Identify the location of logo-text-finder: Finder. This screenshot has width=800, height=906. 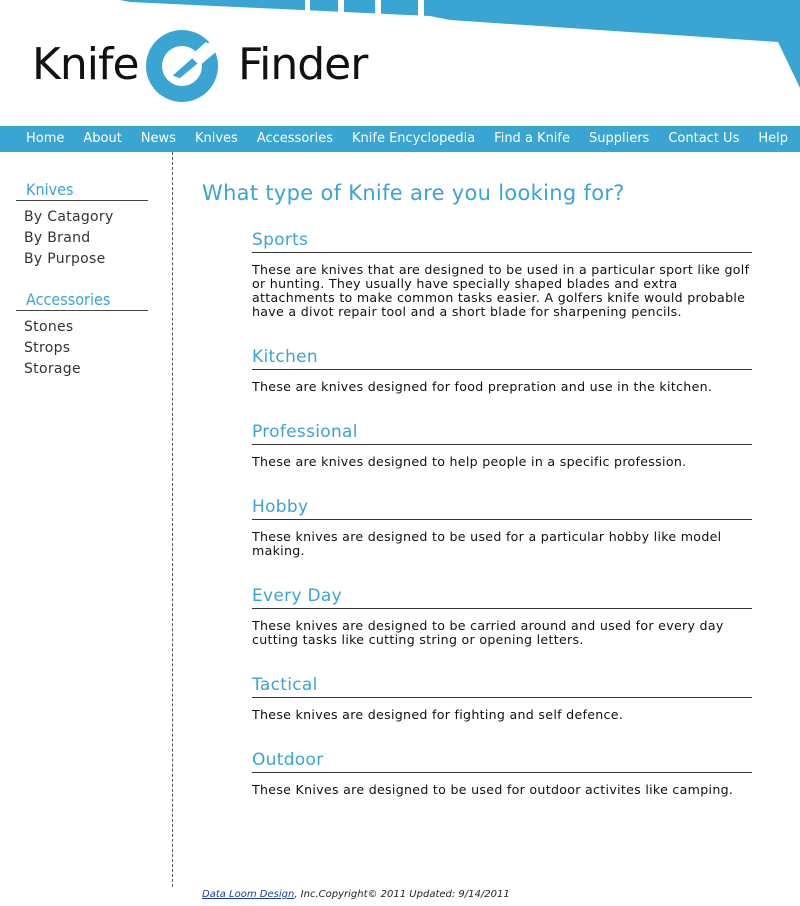
(303, 64).